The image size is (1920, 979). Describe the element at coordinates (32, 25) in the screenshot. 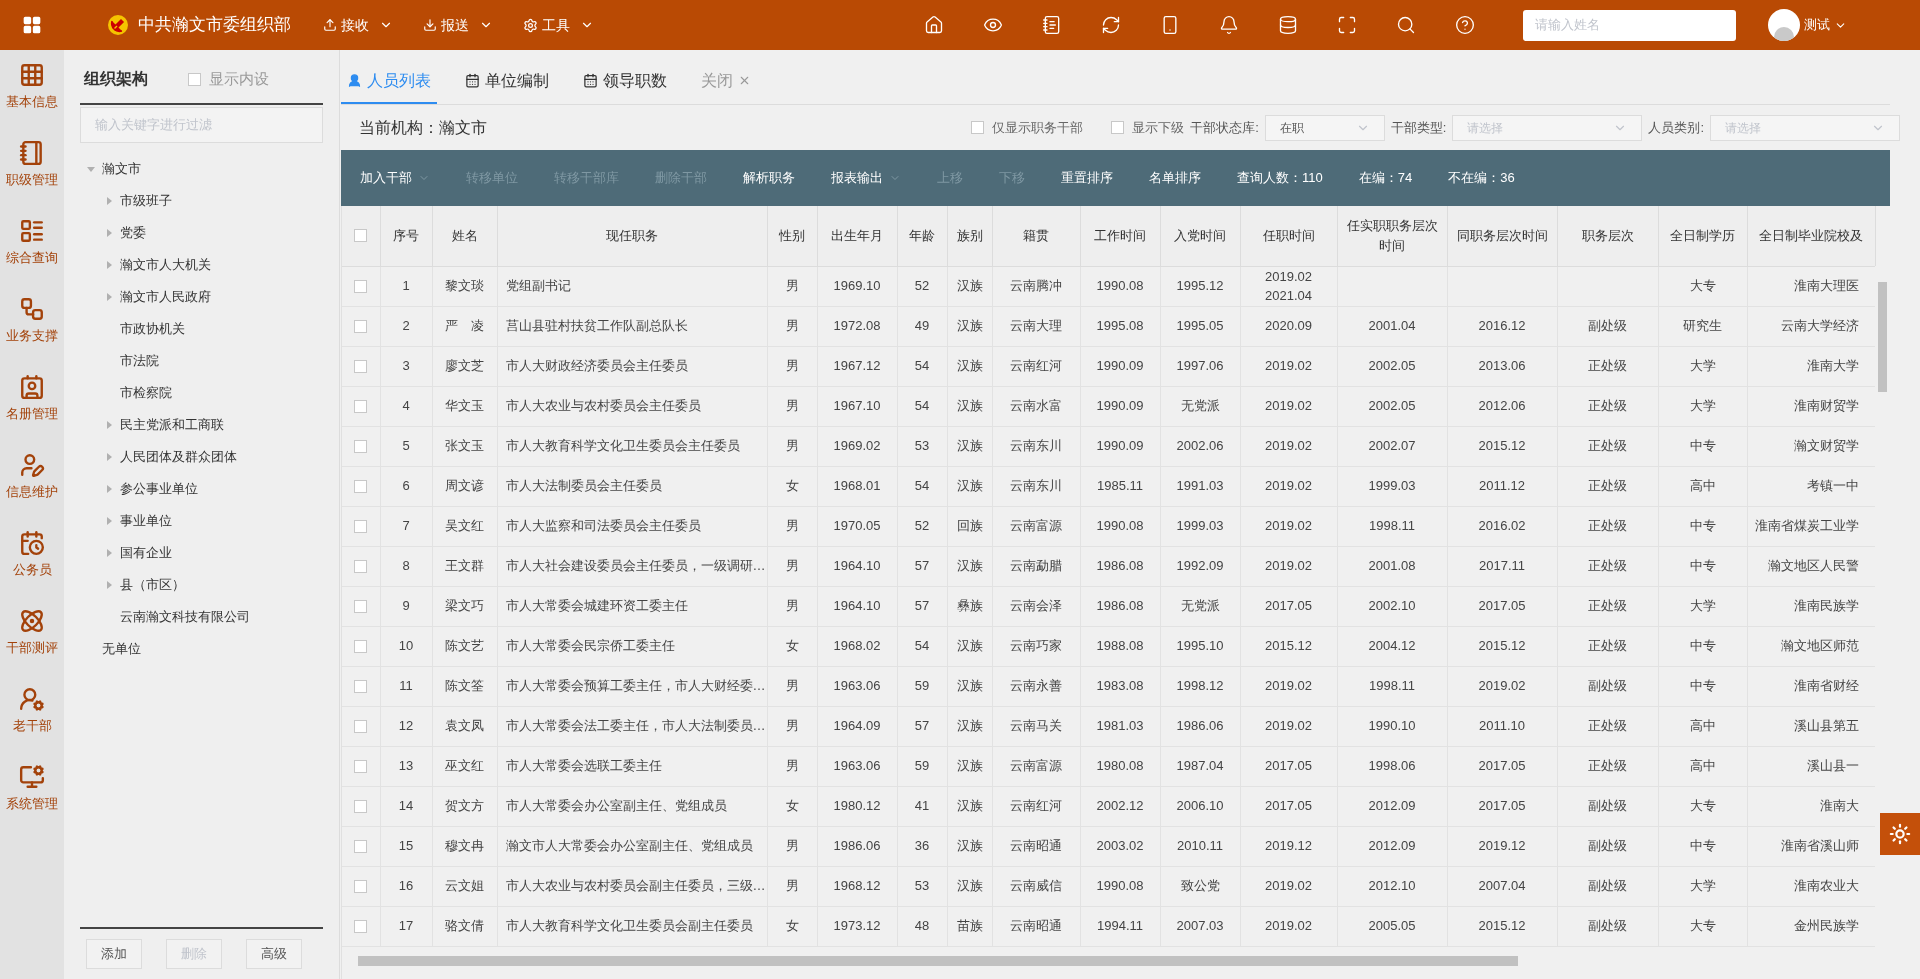

I see `apps-icon` at that location.